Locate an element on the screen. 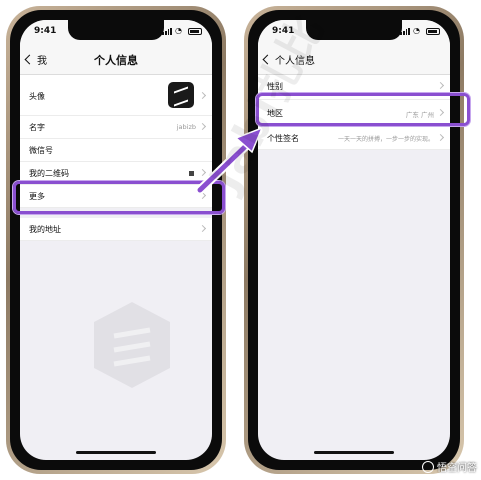 The height and width of the screenshot is (480, 481). corner-credit: 悟空问答 is located at coordinates (449, 466).